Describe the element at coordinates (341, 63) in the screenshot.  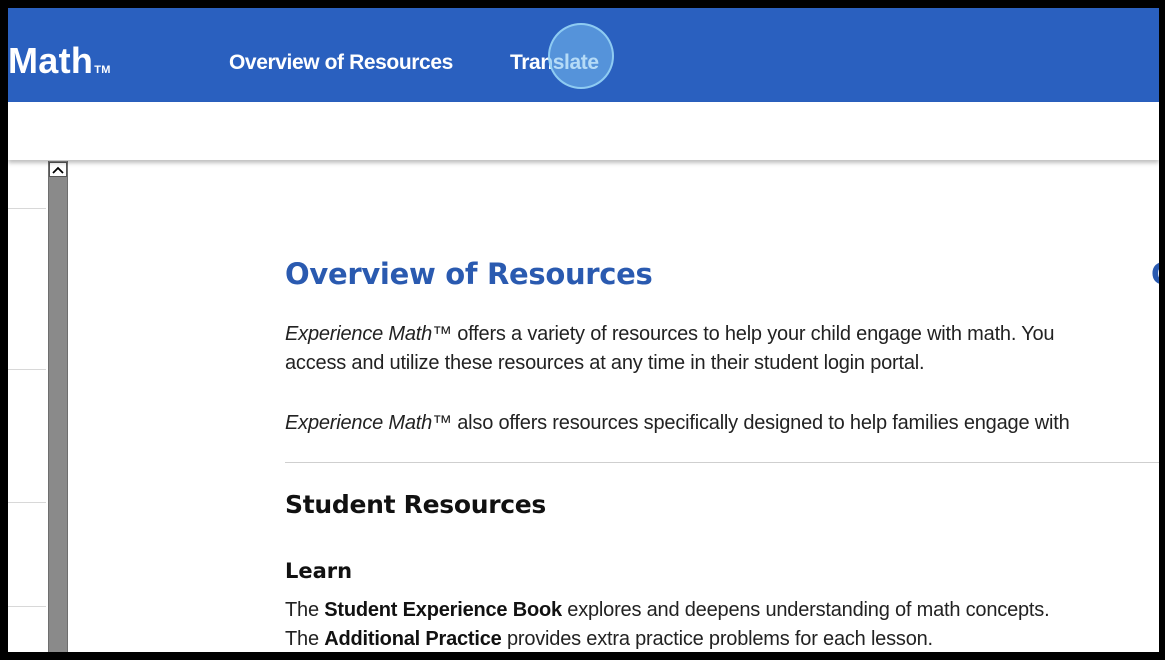
I see `nav-link-overview: Overview of Resources` at that location.